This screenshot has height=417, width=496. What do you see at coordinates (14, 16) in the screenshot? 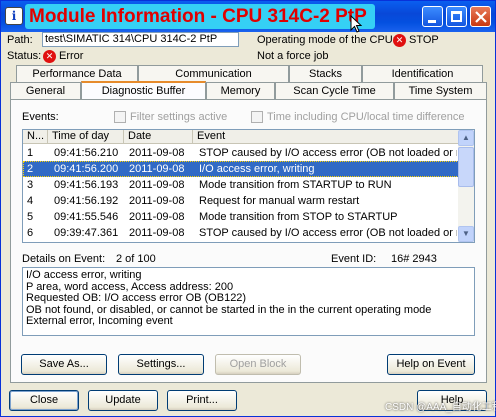
I see `info-icon: i` at bounding box center [14, 16].